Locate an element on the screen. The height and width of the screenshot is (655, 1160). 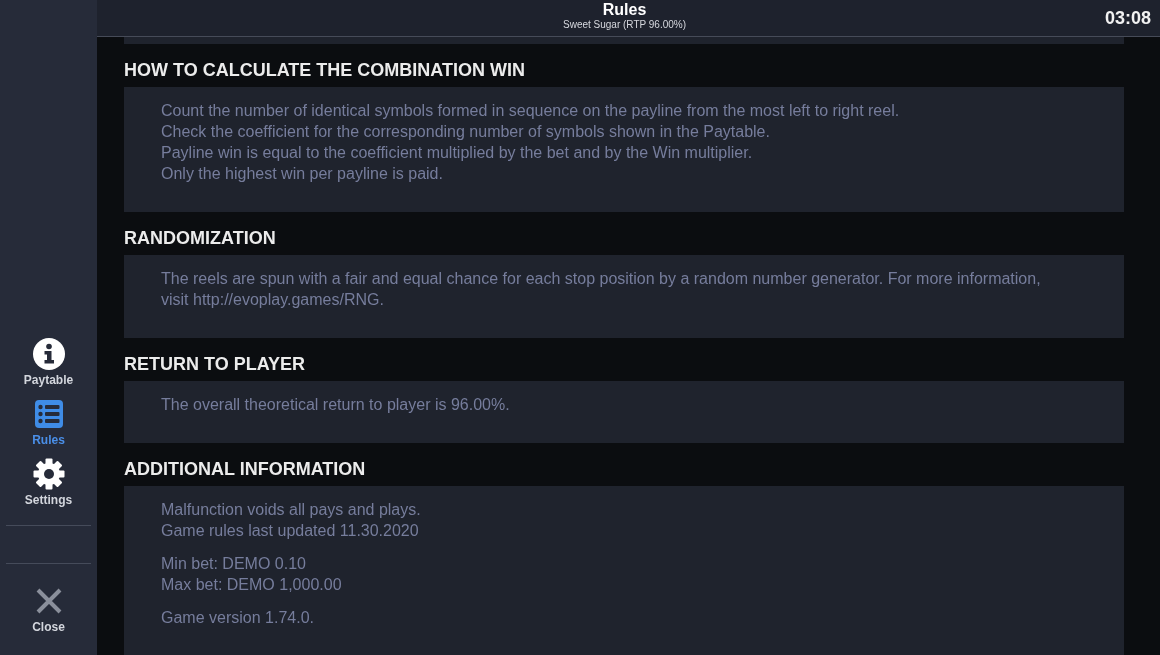
close-icon is located at coordinates (48, 601).